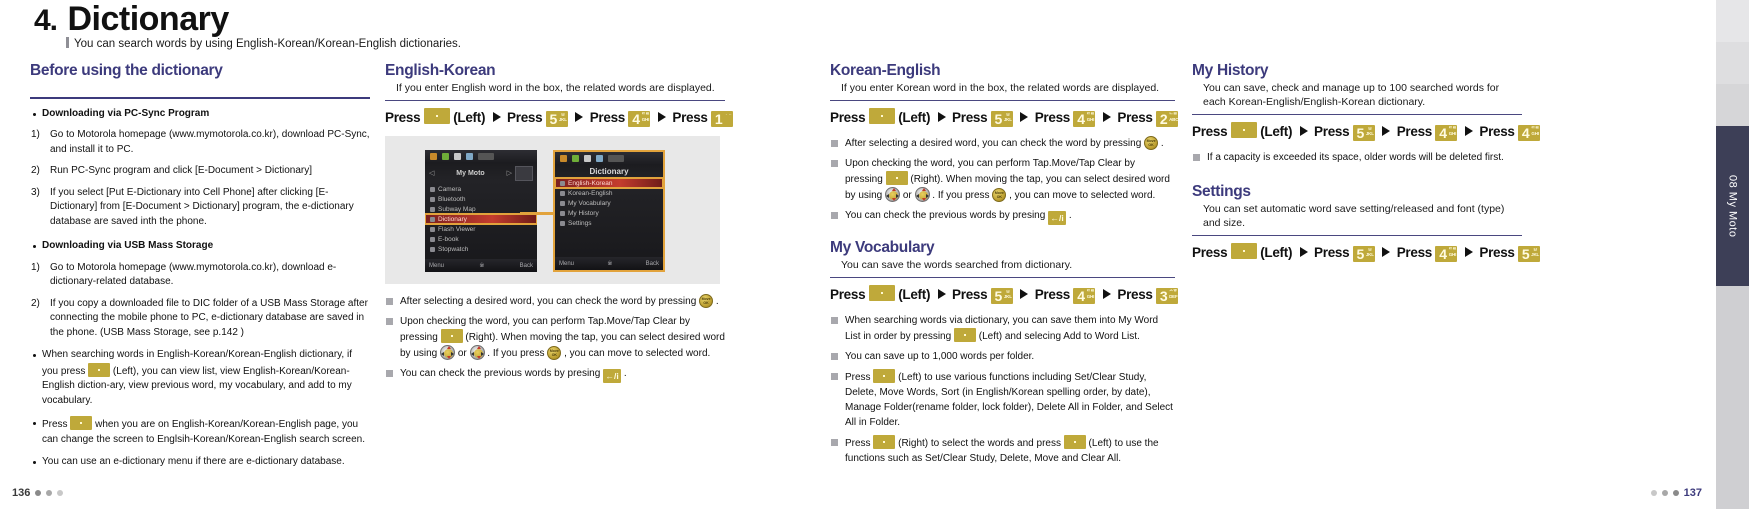 This screenshot has width=1749, height=509. Describe the element at coordinates (509, 173) in the screenshot. I see `chevron-right-icon: ▷` at that location.